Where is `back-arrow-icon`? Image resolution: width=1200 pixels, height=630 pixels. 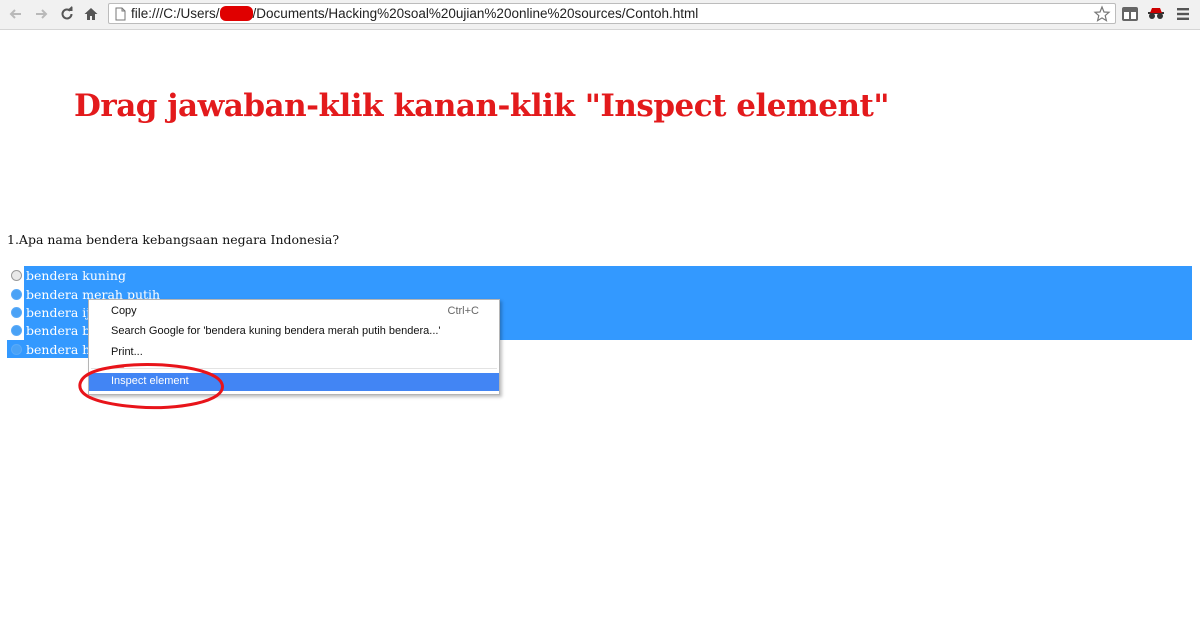 back-arrow-icon is located at coordinates (15, 14).